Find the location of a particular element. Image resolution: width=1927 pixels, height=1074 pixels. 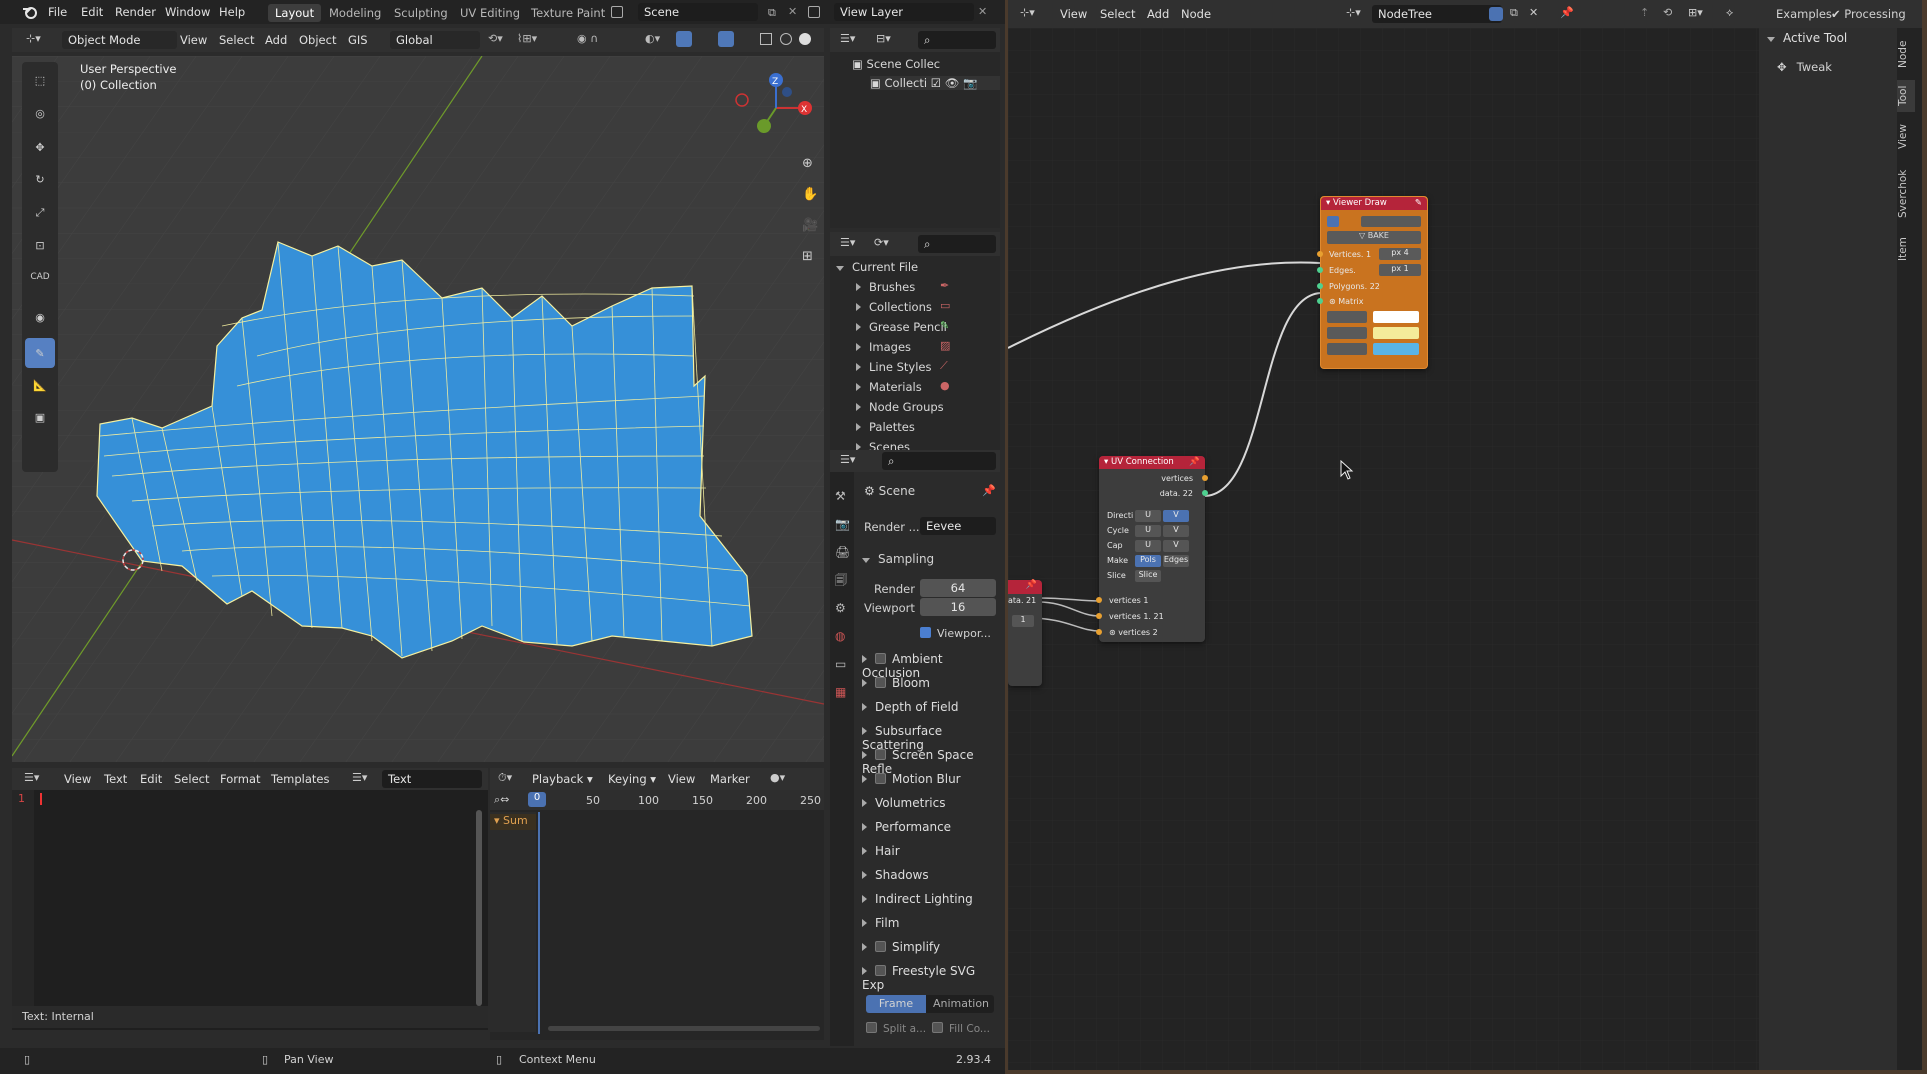

gizmo-toggle-icon is located at coordinates (684, 39).